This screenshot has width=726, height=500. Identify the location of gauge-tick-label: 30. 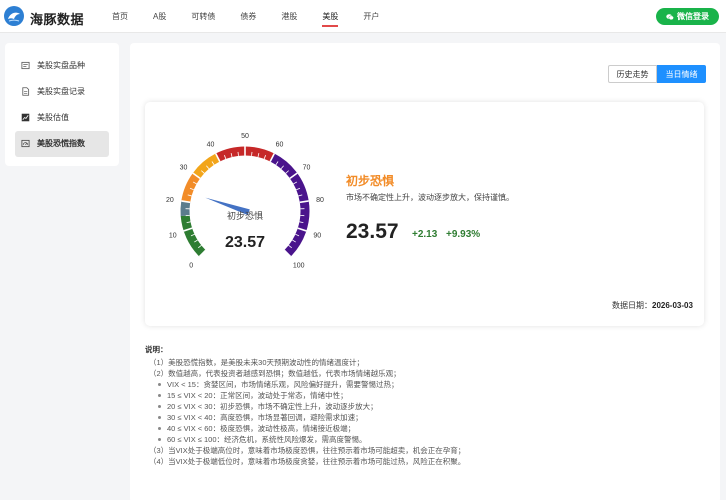
(184, 167).